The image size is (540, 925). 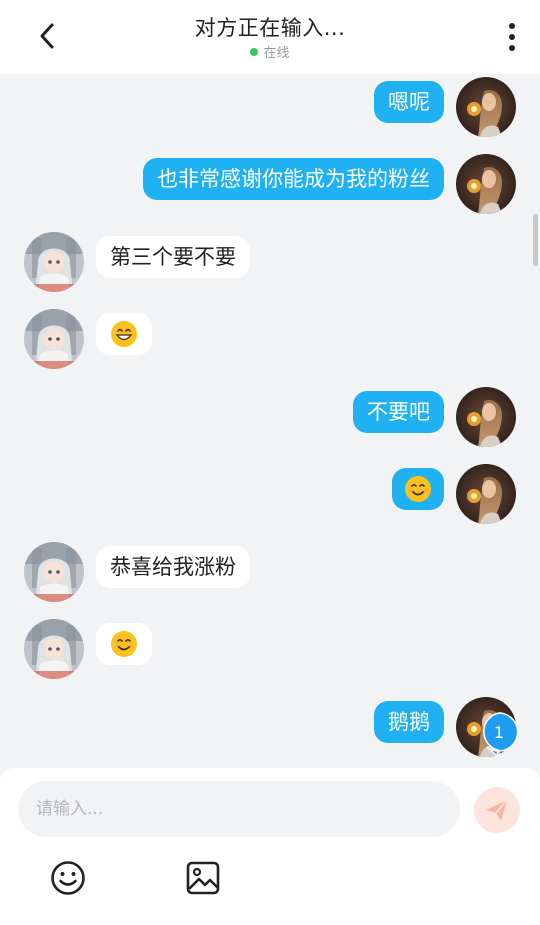 I want to click on online-status: 在线, so click(x=270, y=51).